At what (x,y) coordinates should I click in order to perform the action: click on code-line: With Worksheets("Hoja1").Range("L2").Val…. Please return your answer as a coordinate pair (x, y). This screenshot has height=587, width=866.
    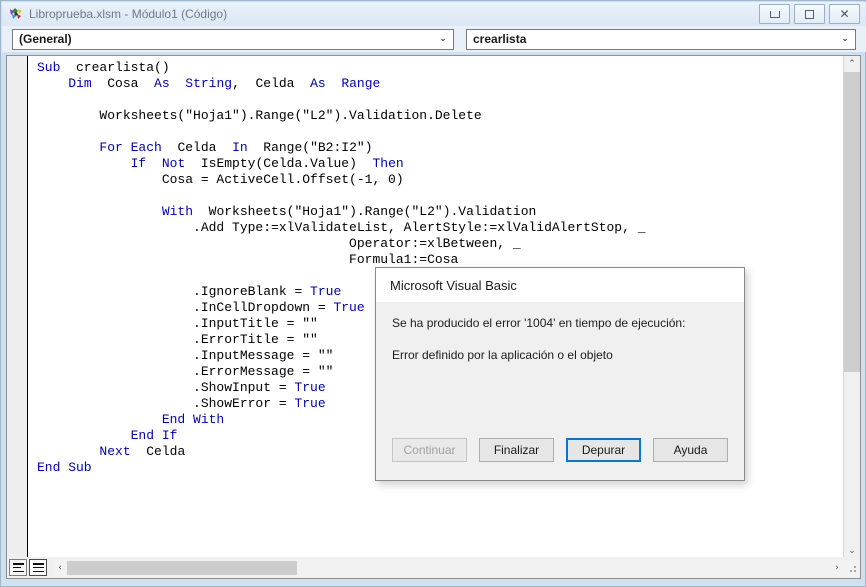
    Looking at the image, I should click on (349, 211).